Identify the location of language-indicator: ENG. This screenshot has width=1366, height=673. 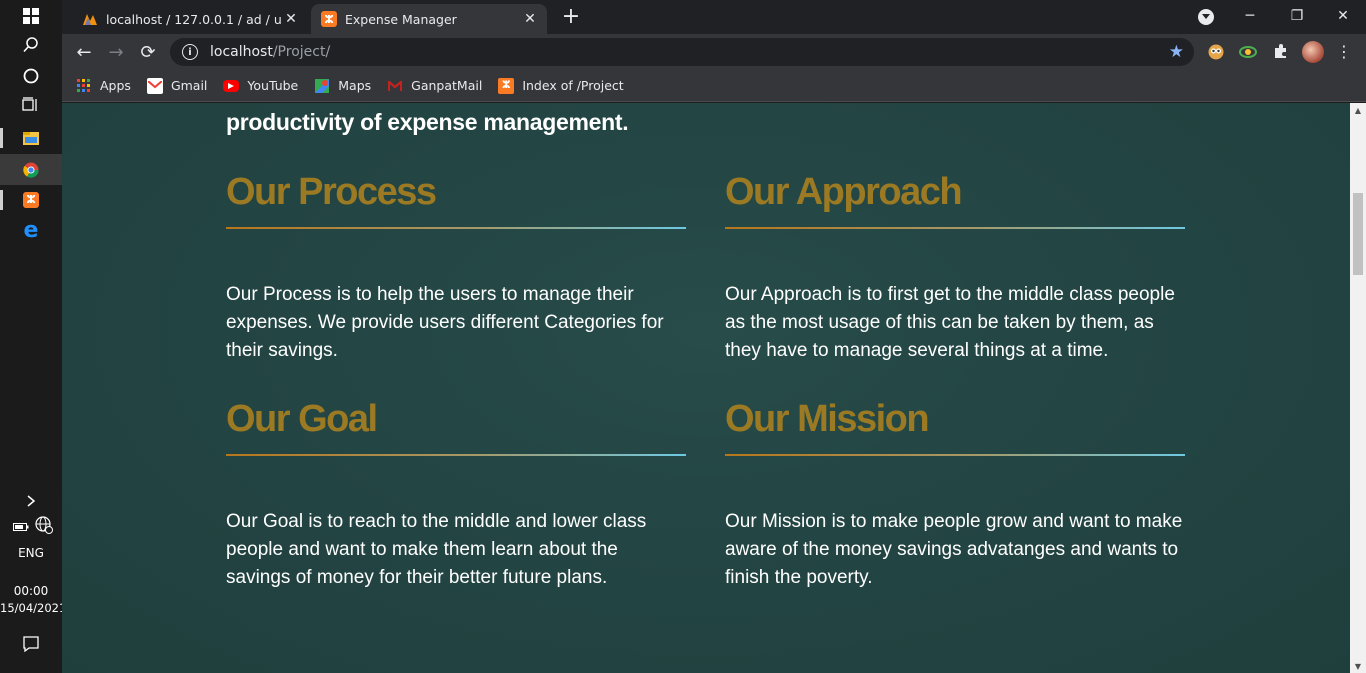
(31, 553).